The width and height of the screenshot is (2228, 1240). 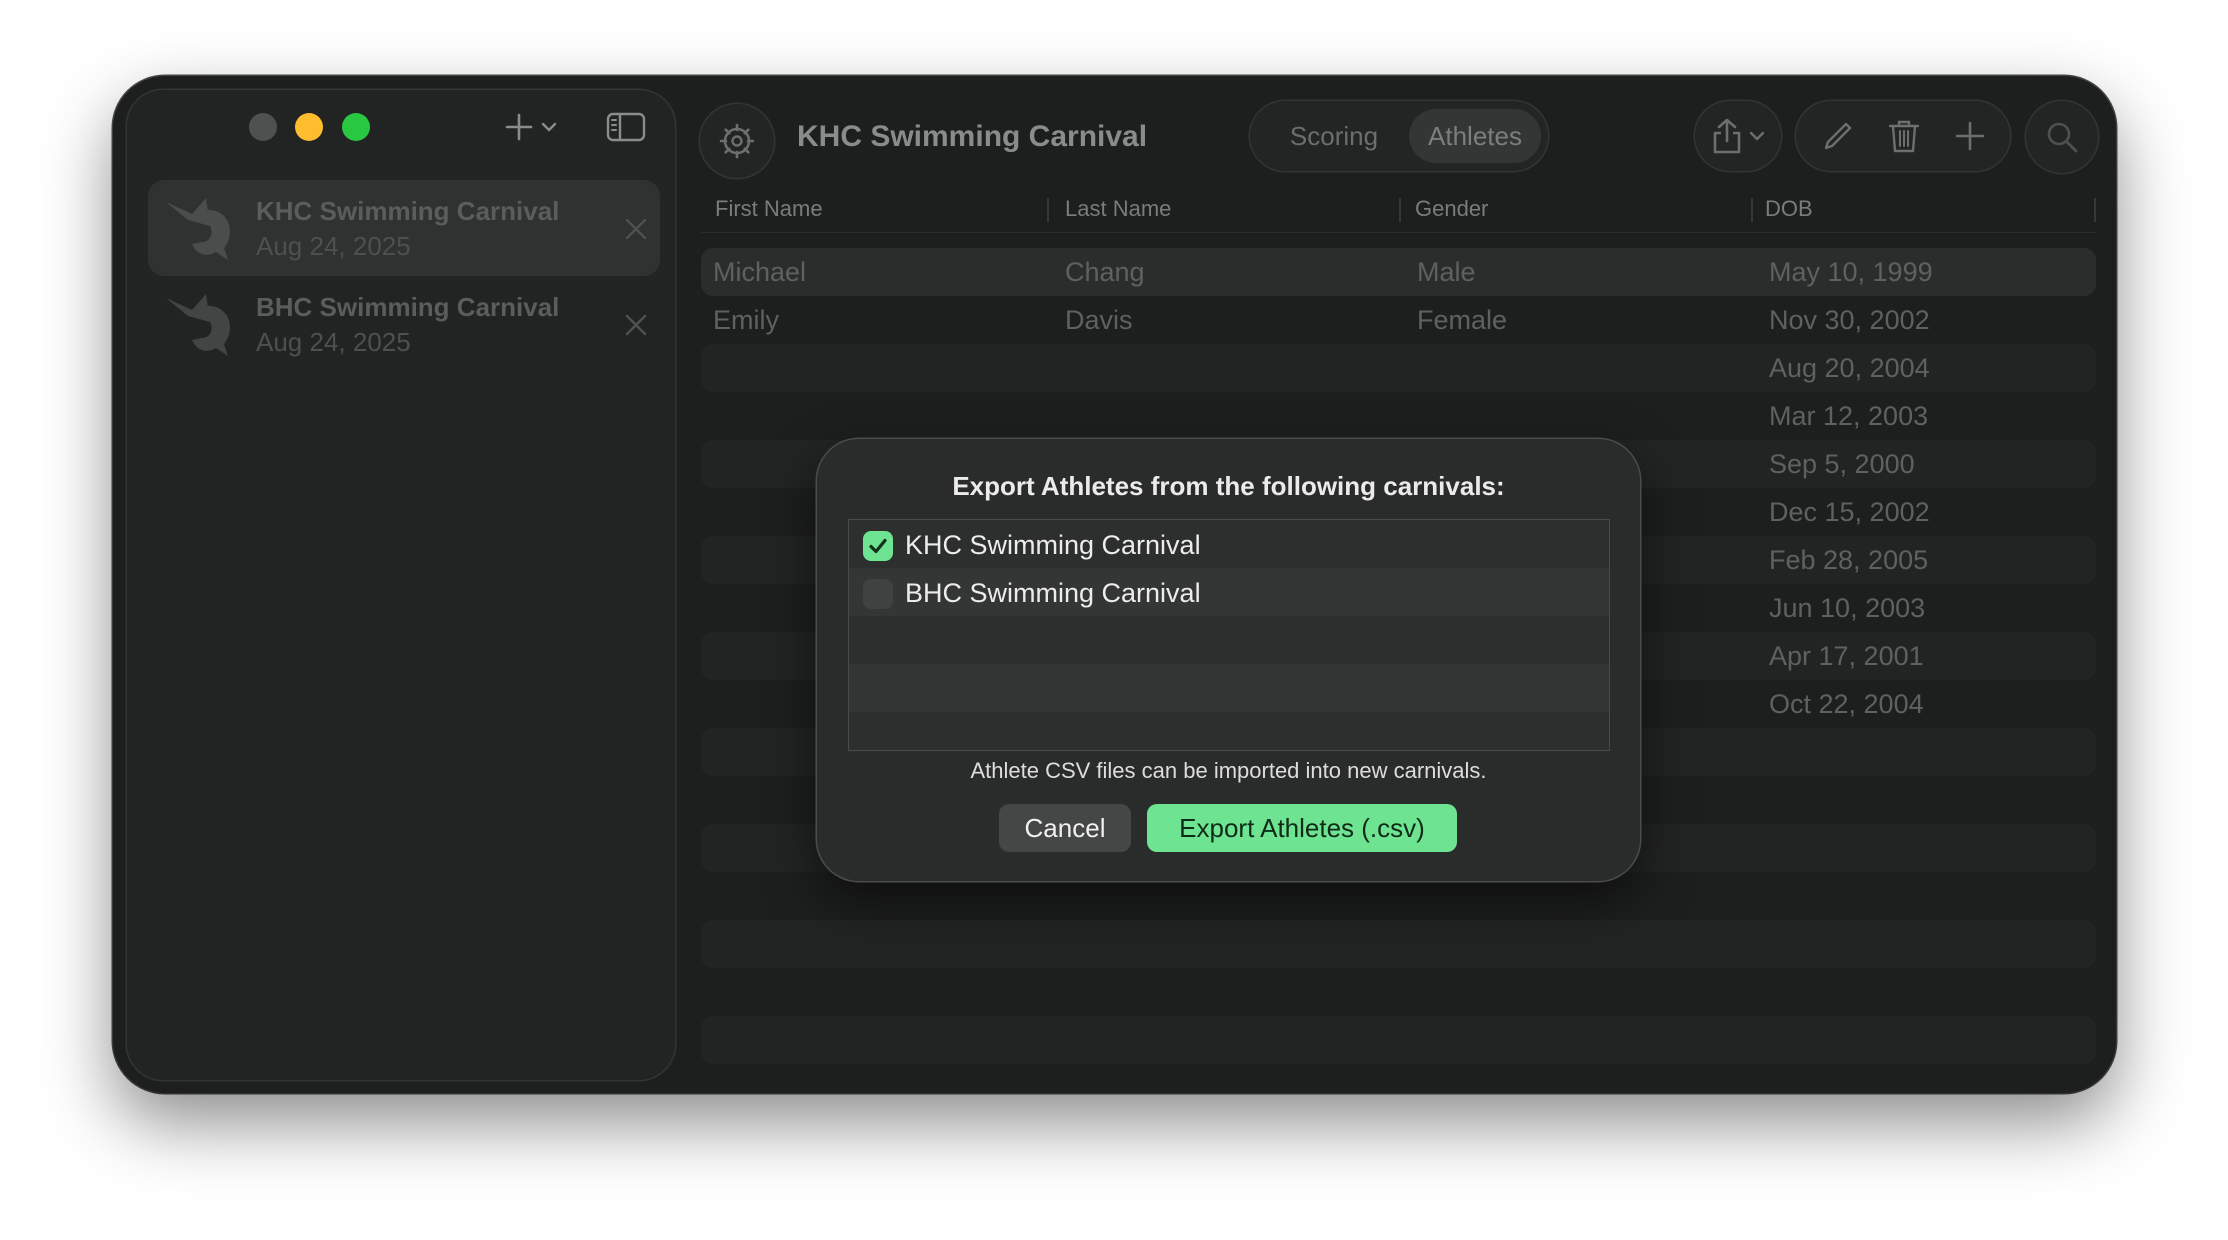 What do you see at coordinates (263, 127) in the screenshot?
I see `window-close-button` at bounding box center [263, 127].